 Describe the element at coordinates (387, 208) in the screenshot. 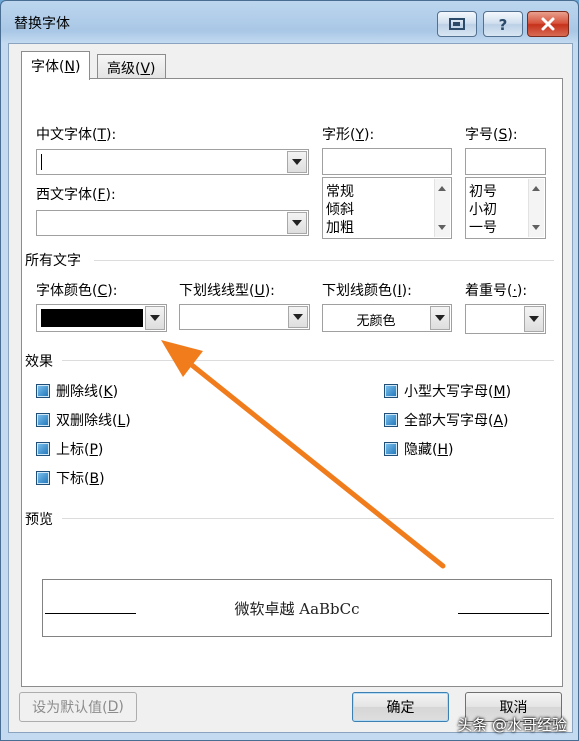

I see `font-style-list: 常规 倾斜 加粗` at that location.